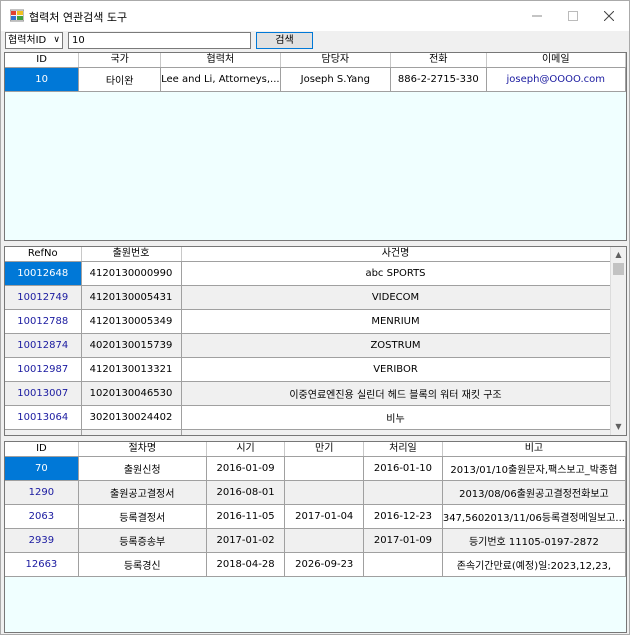  What do you see at coordinates (246, 564) in the screenshot?
I see `cell-date: 2018-04-28` at bounding box center [246, 564].